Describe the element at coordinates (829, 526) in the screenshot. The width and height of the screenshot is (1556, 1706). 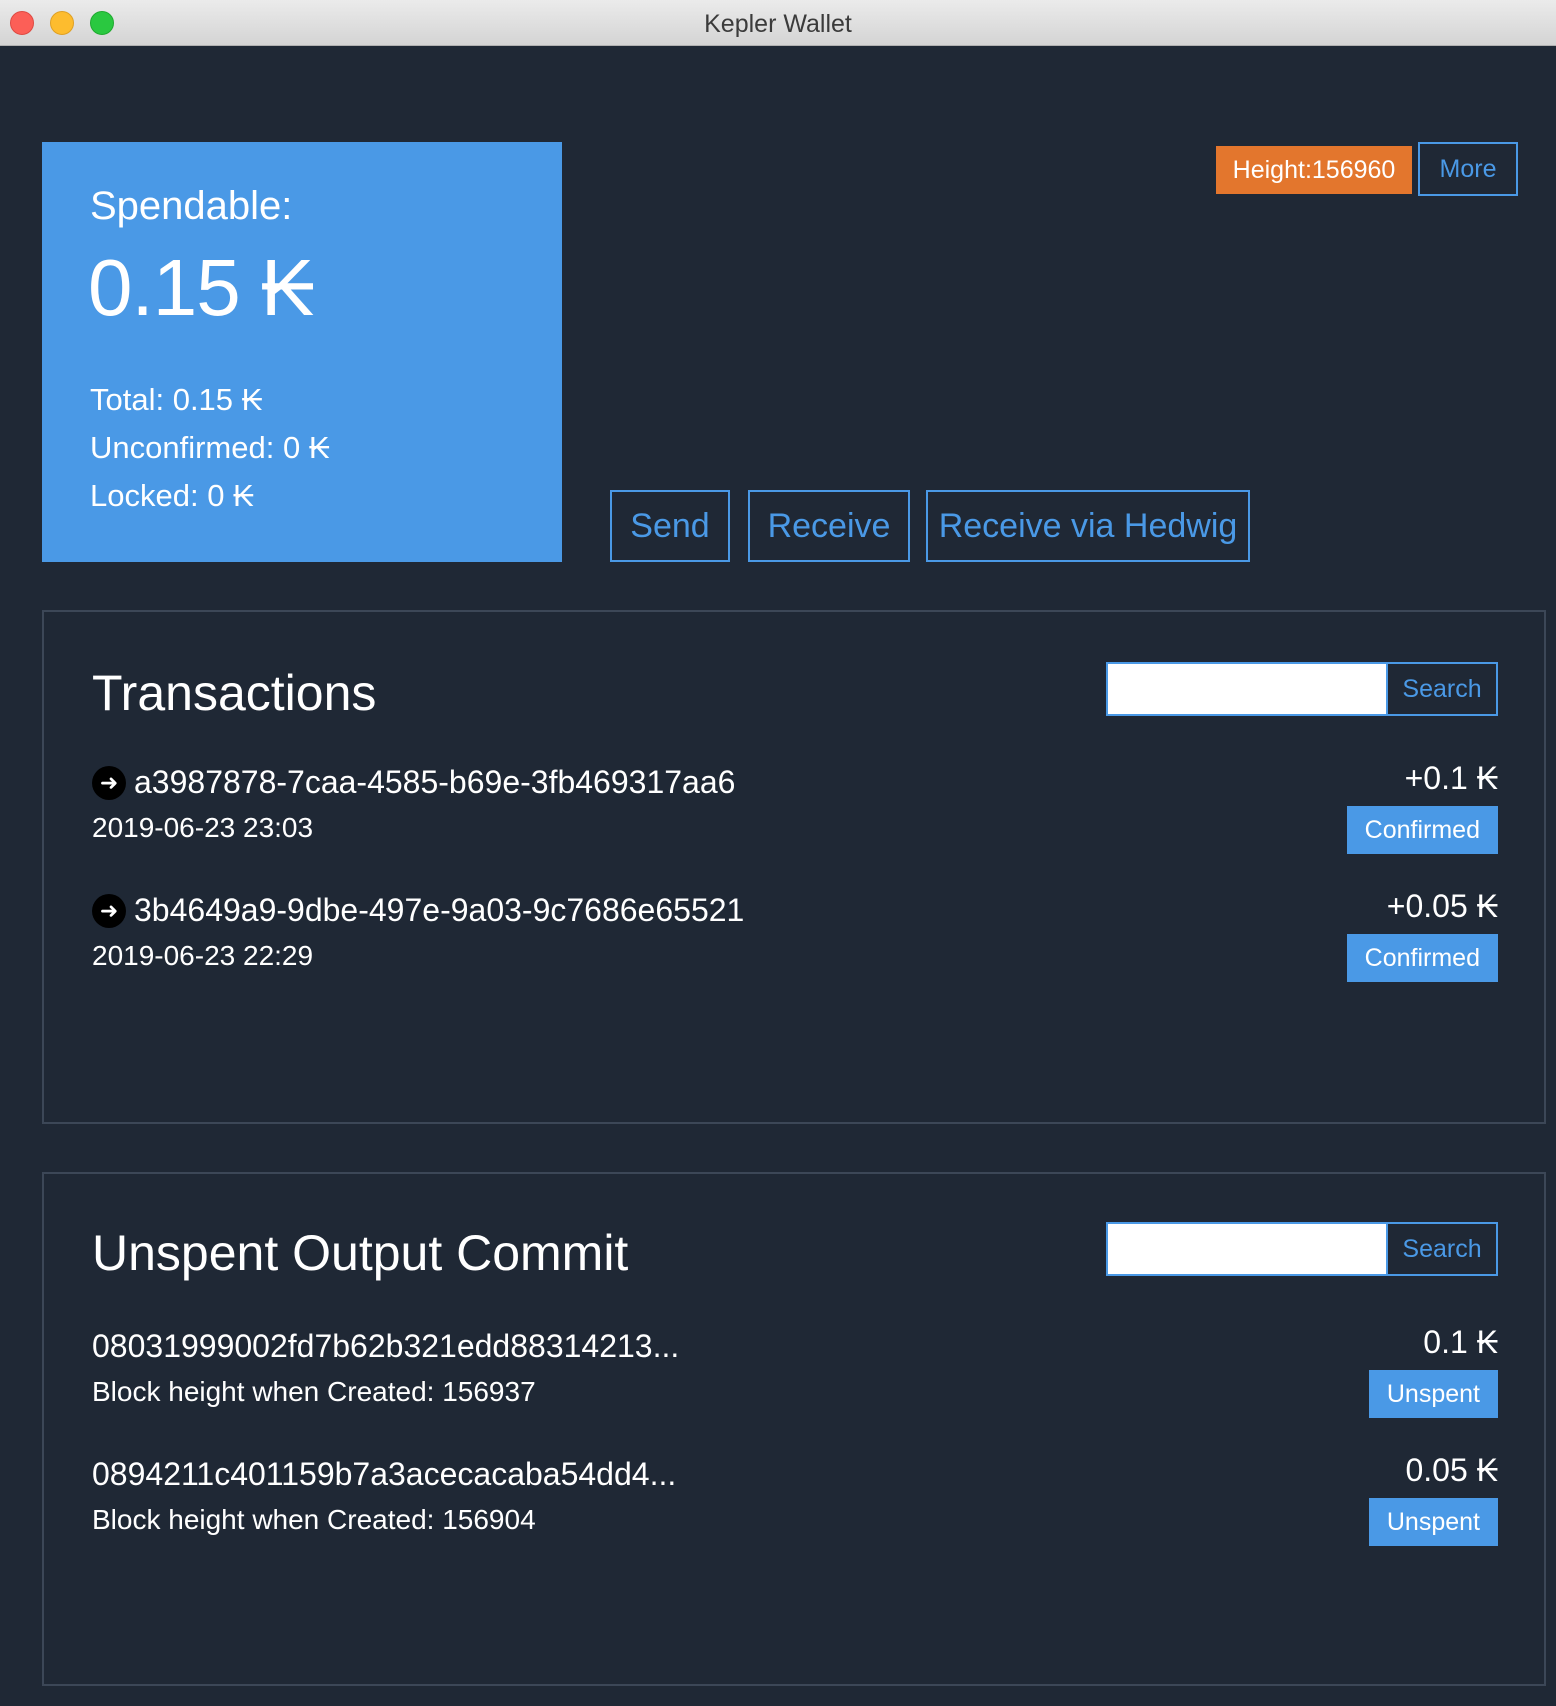
I see `receive-button: Receive` at that location.